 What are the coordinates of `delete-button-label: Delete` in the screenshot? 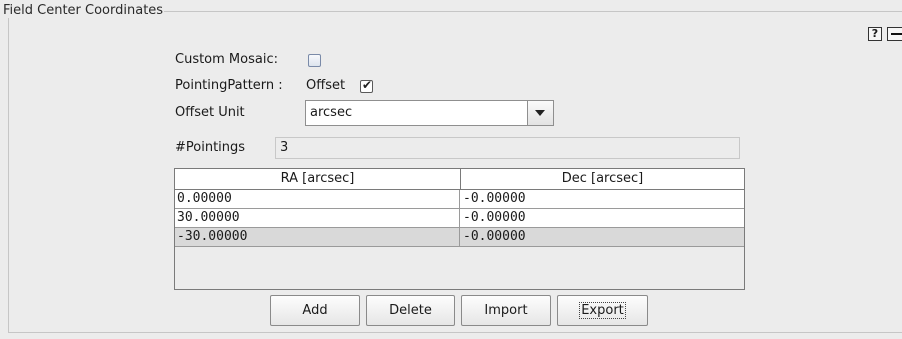 It's located at (410, 310).